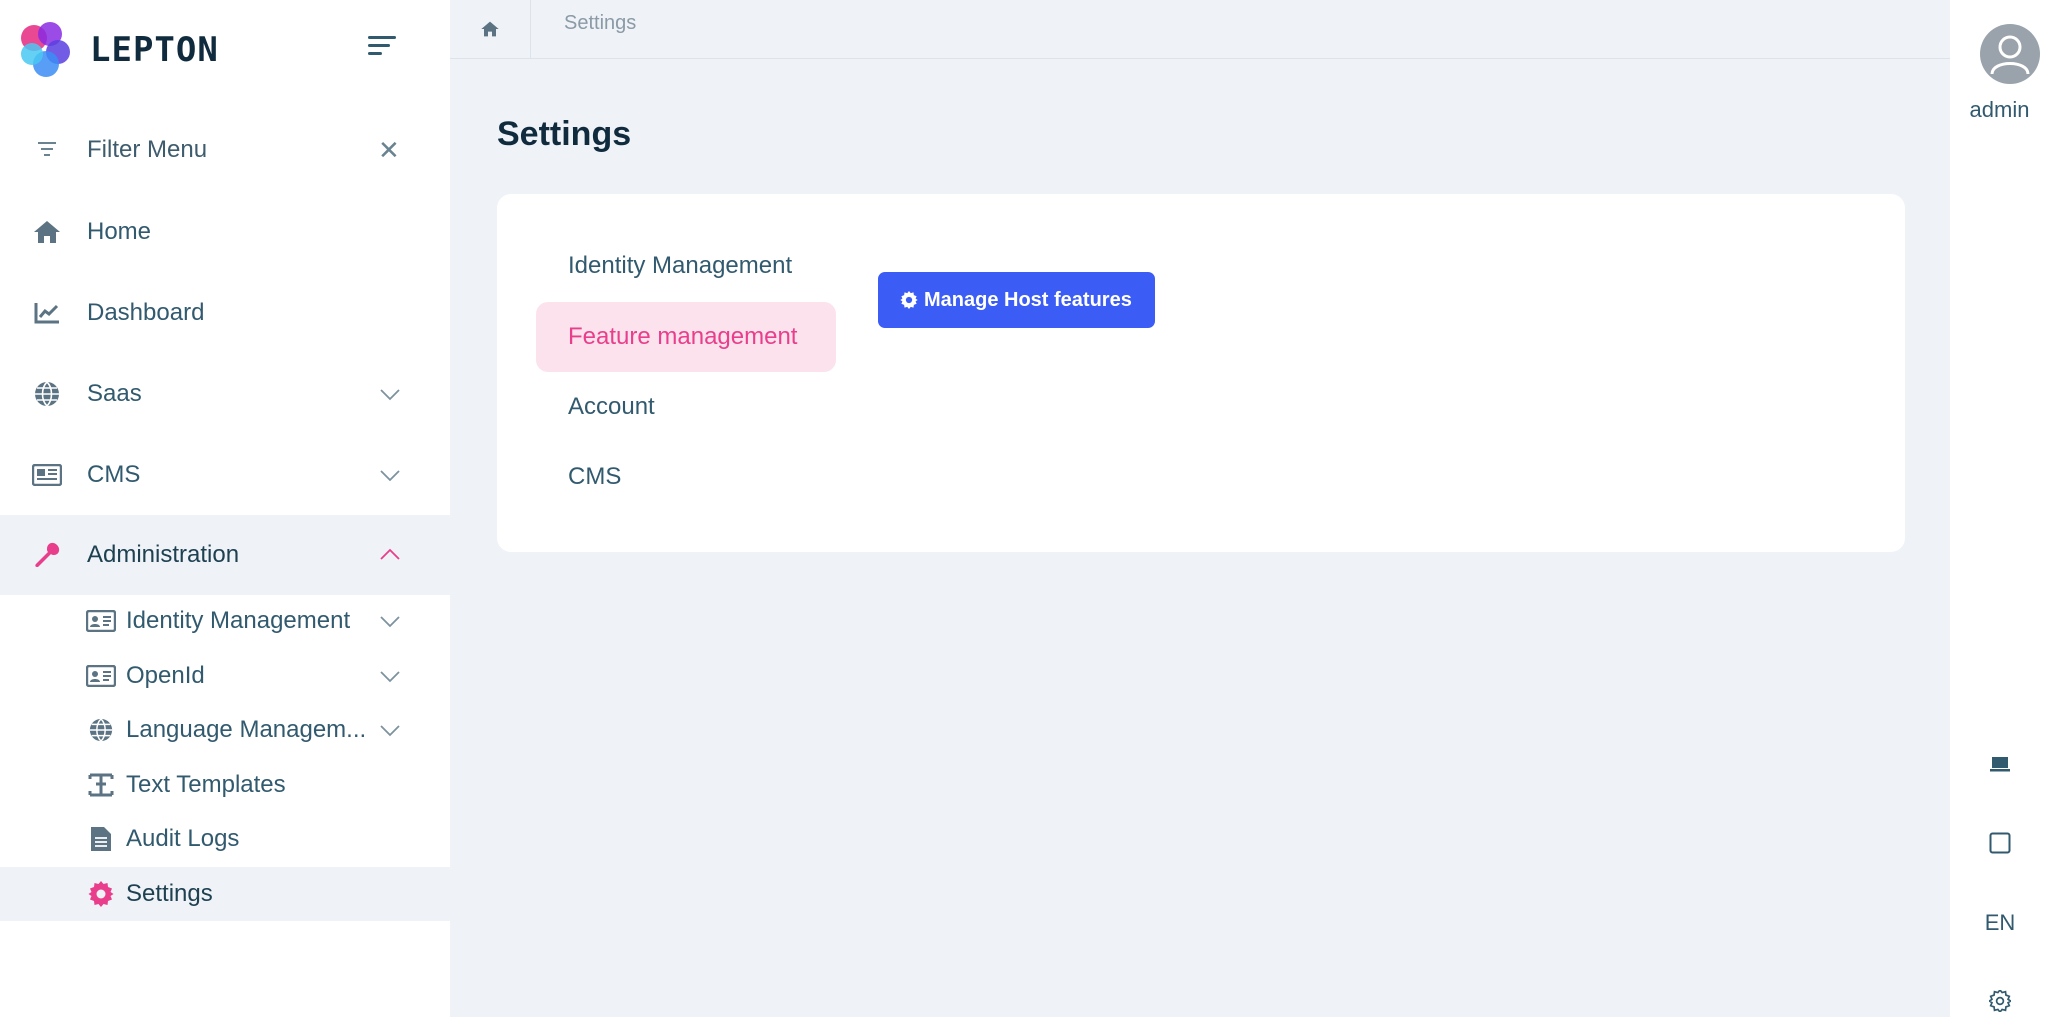 This screenshot has width=2049, height=1017. Describe the element at coordinates (114, 474) in the screenshot. I see `sidebar-item-label: CMS` at that location.